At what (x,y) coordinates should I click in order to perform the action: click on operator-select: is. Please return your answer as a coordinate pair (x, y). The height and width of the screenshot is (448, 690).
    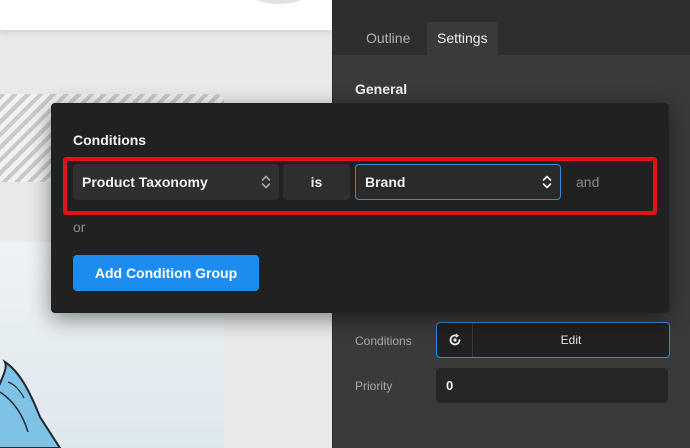
    Looking at the image, I should click on (316, 182).